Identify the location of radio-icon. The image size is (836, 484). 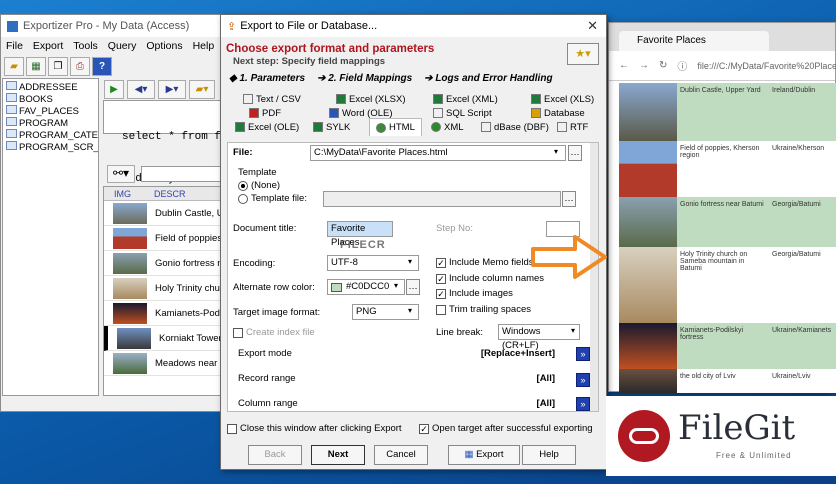
(243, 185).